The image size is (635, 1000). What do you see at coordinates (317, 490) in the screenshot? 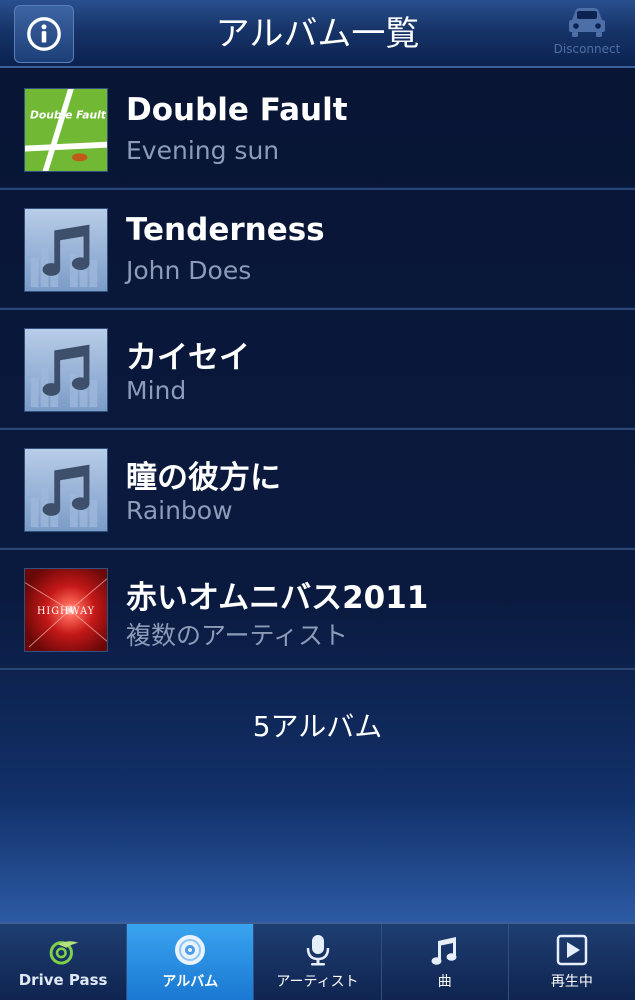
I see `album-row-hitomi: 瞳の彼方に Rainbow` at bounding box center [317, 490].